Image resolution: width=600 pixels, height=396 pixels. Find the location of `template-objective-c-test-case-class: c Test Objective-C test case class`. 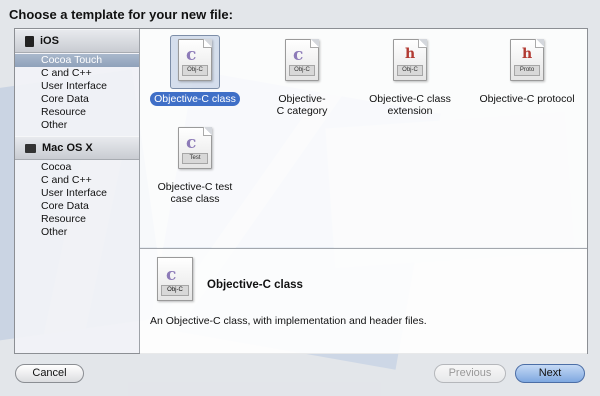

template-objective-c-test-case-class: c Test Objective-C test case class is located at coordinates (195, 164).